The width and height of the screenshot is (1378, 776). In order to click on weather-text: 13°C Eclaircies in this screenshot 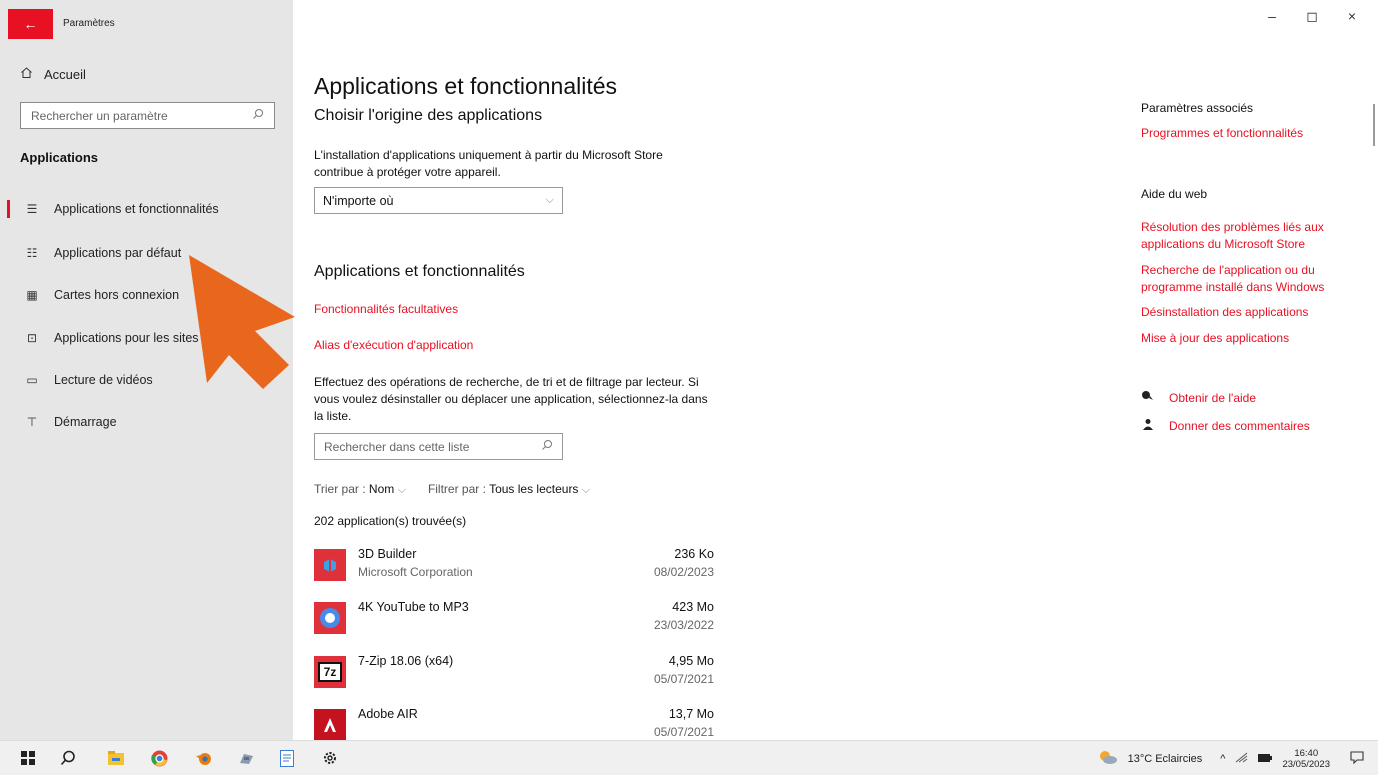, I will do `click(1165, 759)`.